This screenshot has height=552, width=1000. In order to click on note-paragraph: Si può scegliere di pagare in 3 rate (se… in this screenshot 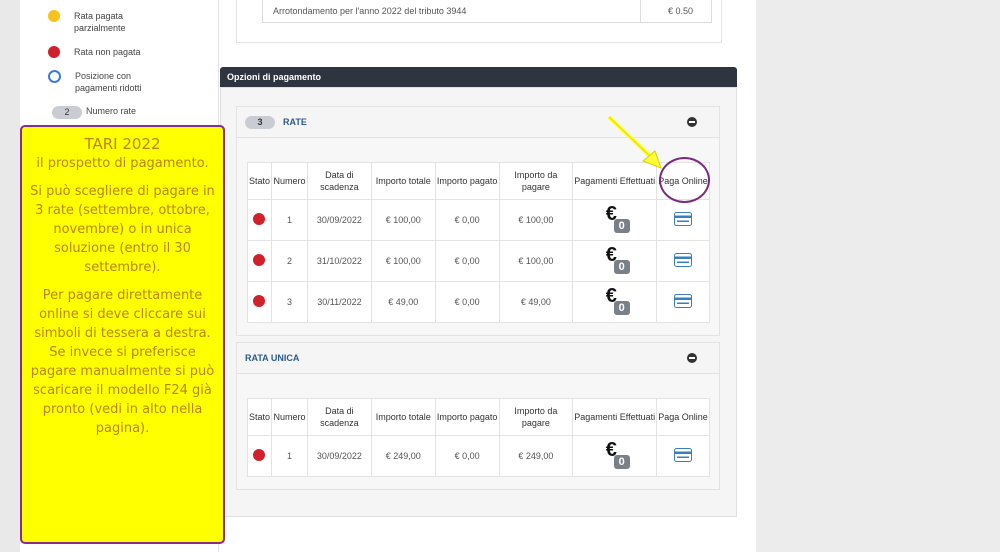, I will do `click(122, 229)`.